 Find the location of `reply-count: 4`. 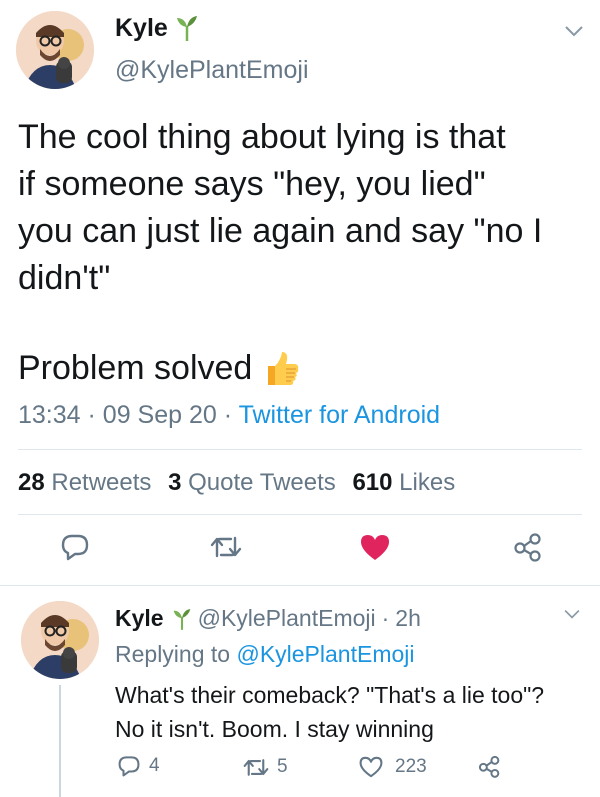

reply-count: 4 is located at coordinates (154, 765).